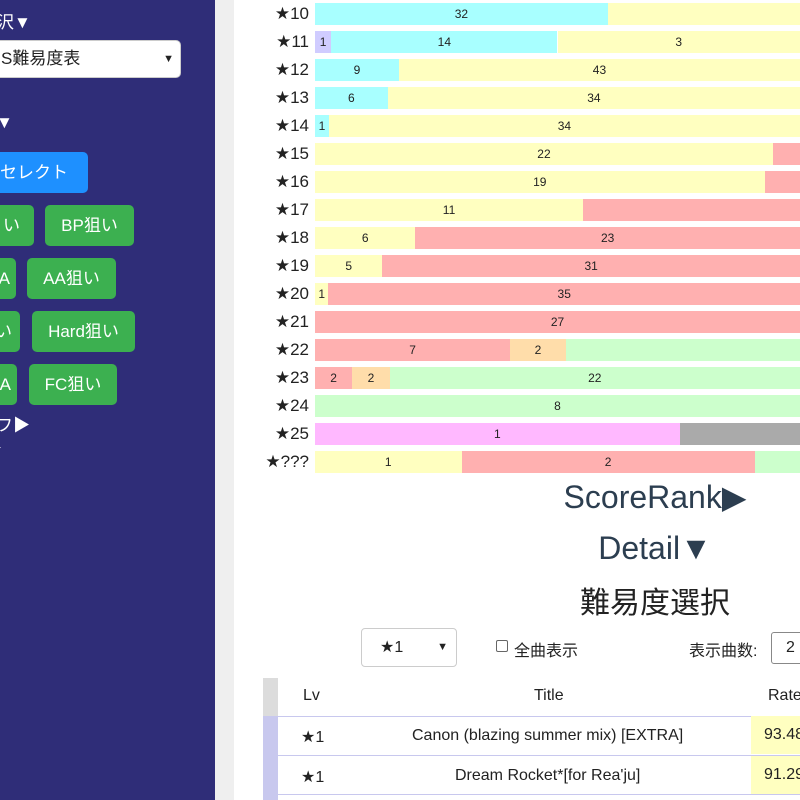  I want to click on lamp-segment: 31, so click(591, 266).